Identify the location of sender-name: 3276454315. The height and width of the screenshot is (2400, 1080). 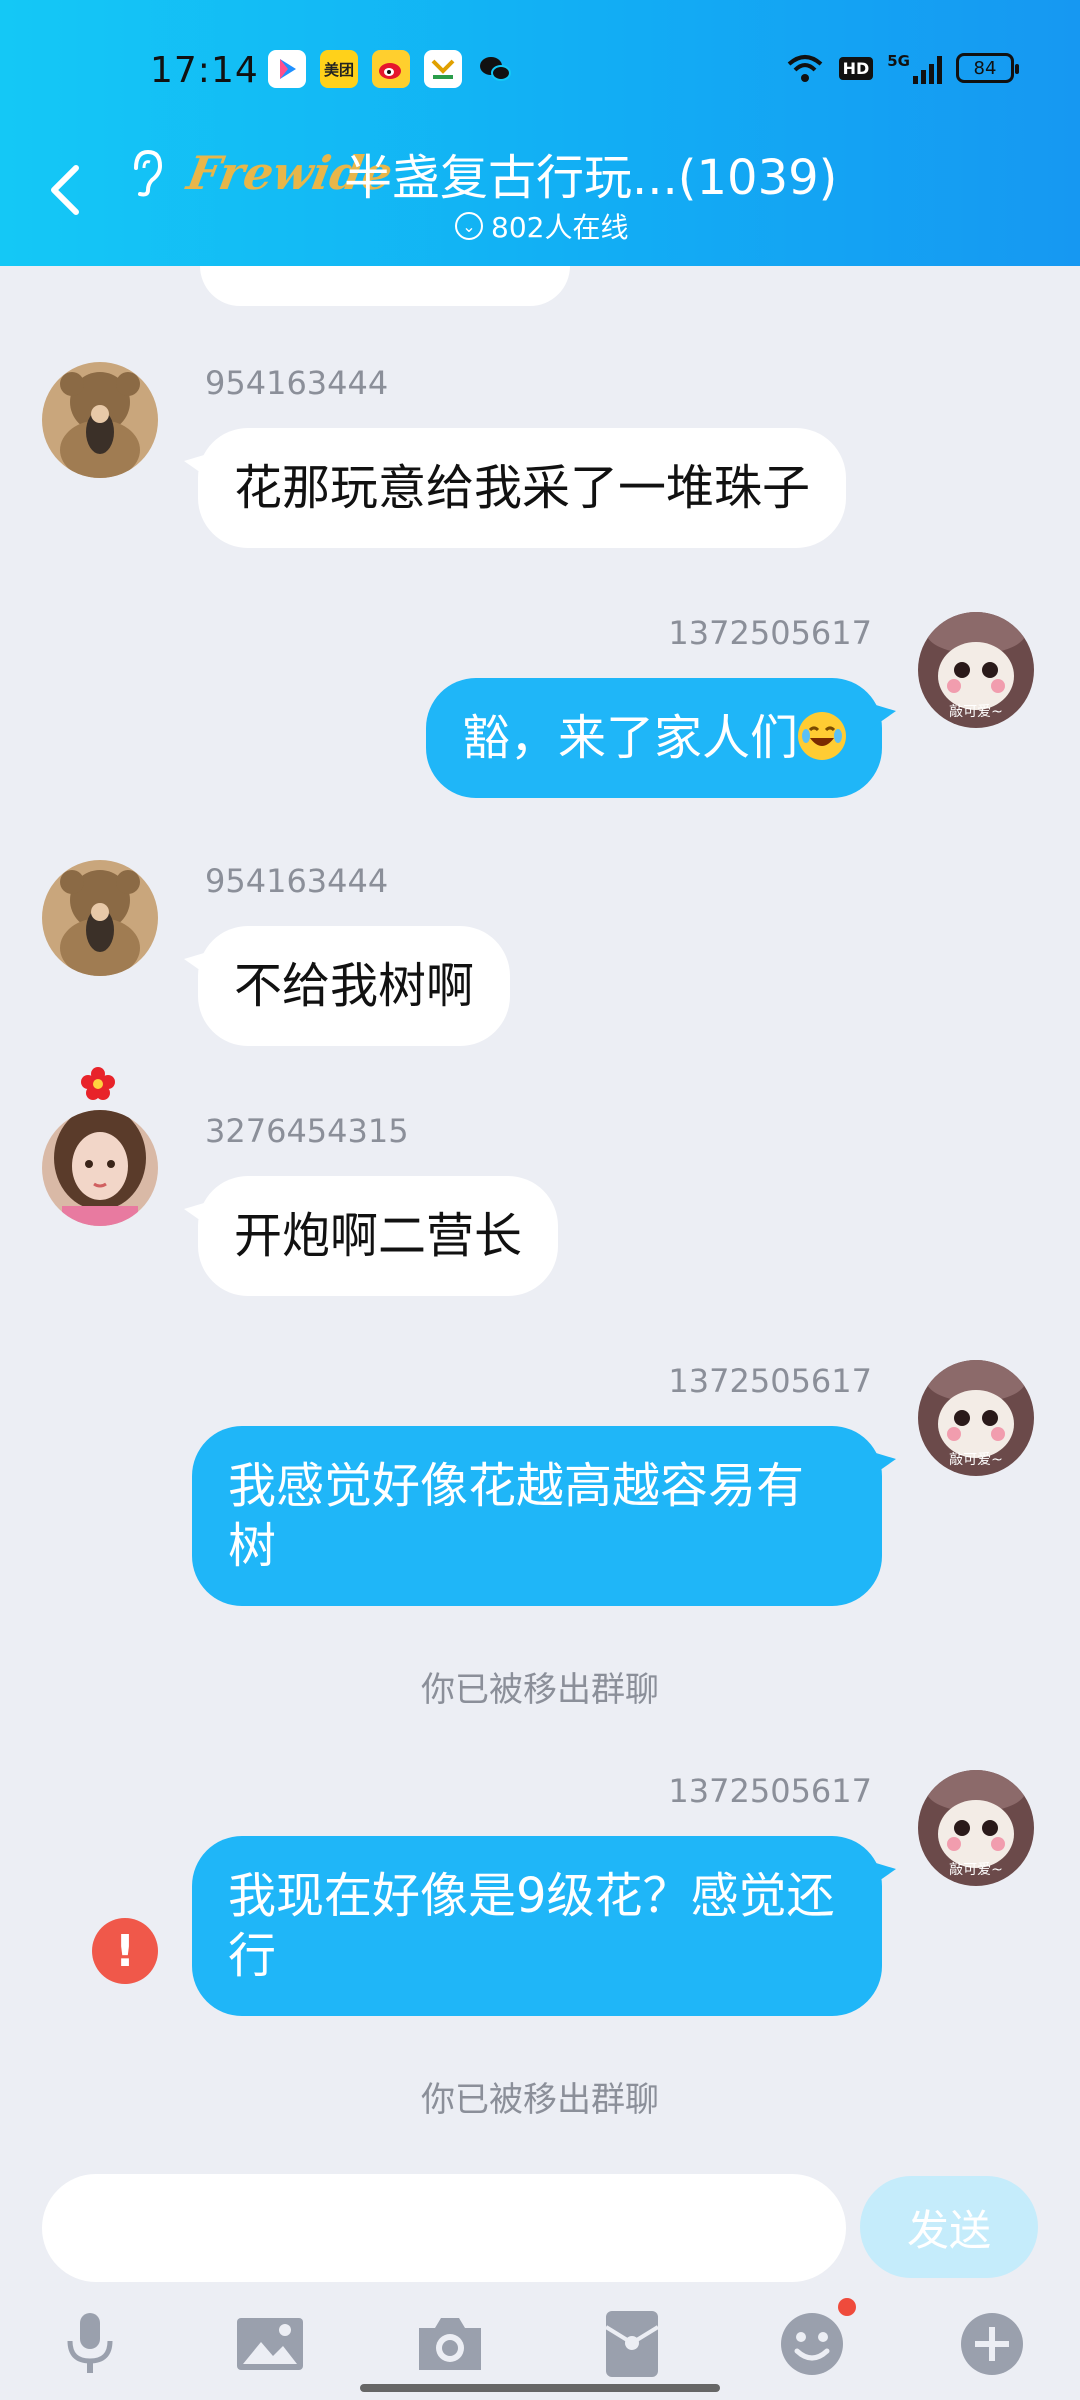
(307, 1131).